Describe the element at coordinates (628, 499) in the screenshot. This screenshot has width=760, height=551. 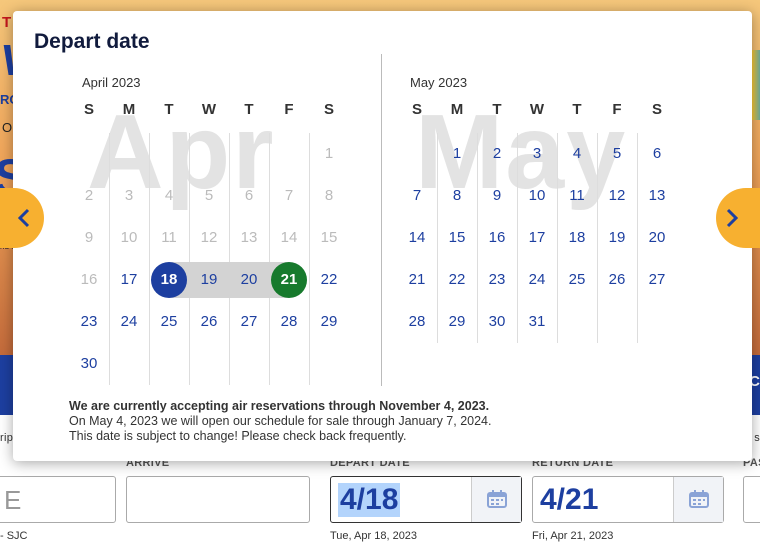
I see `return-date-input: 4/21` at that location.